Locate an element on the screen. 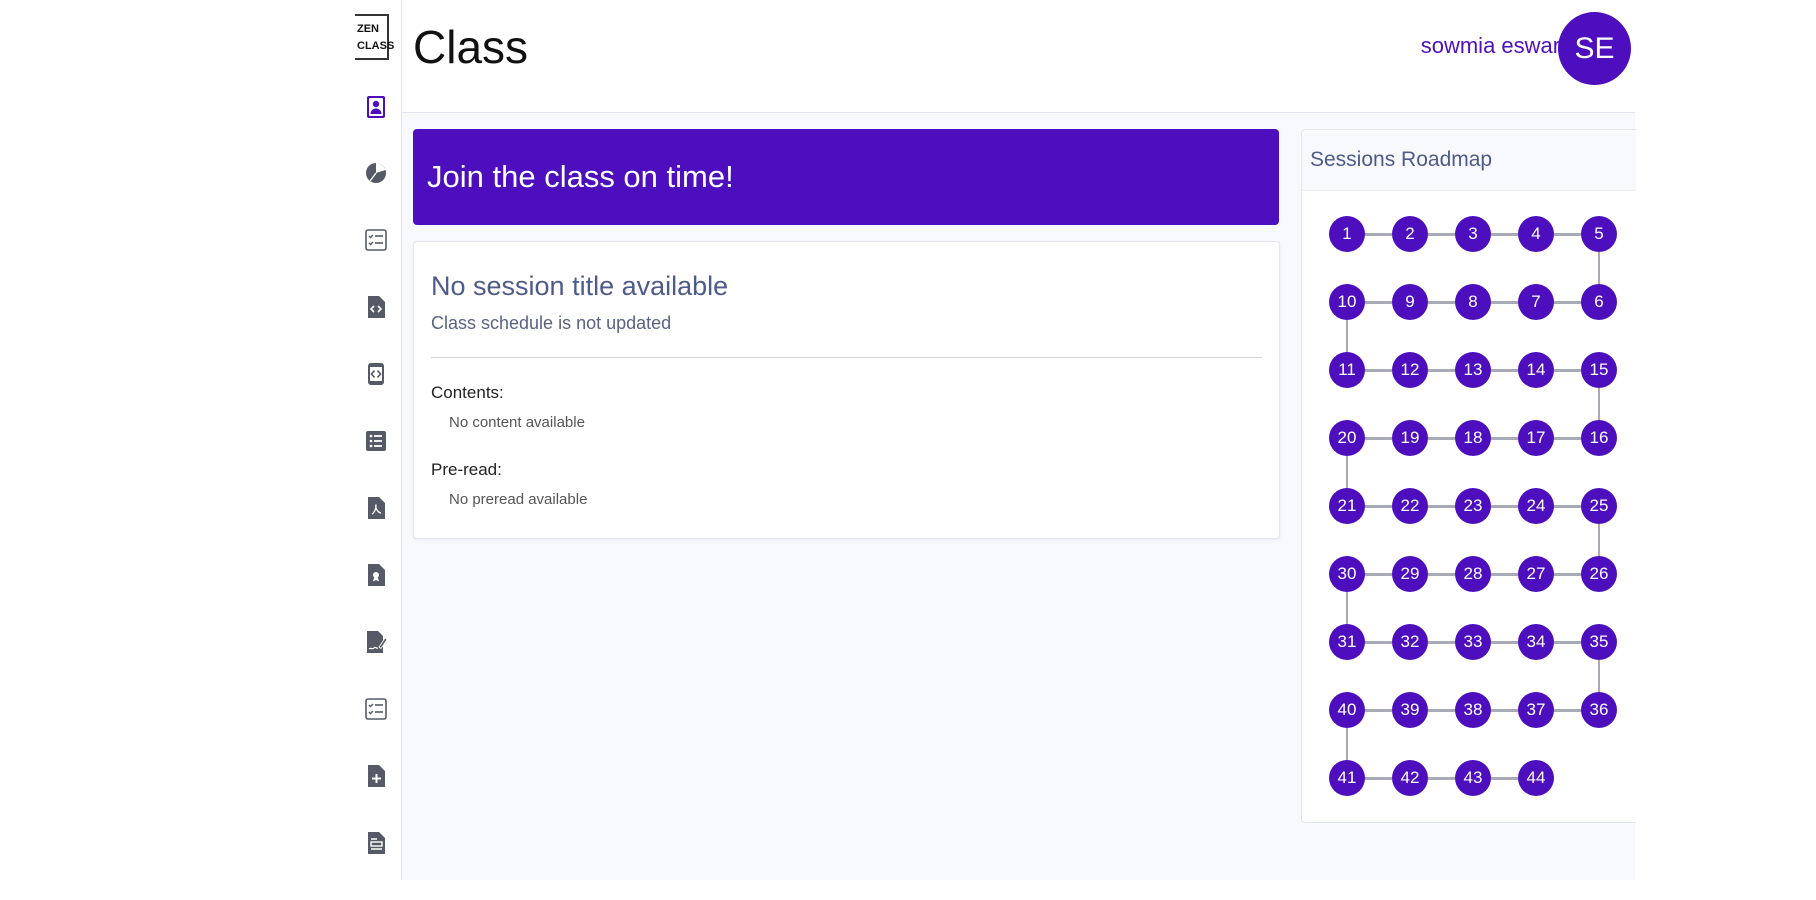 This screenshot has height=900, width=1816. session-node-27: 27 is located at coordinates (1536, 574).